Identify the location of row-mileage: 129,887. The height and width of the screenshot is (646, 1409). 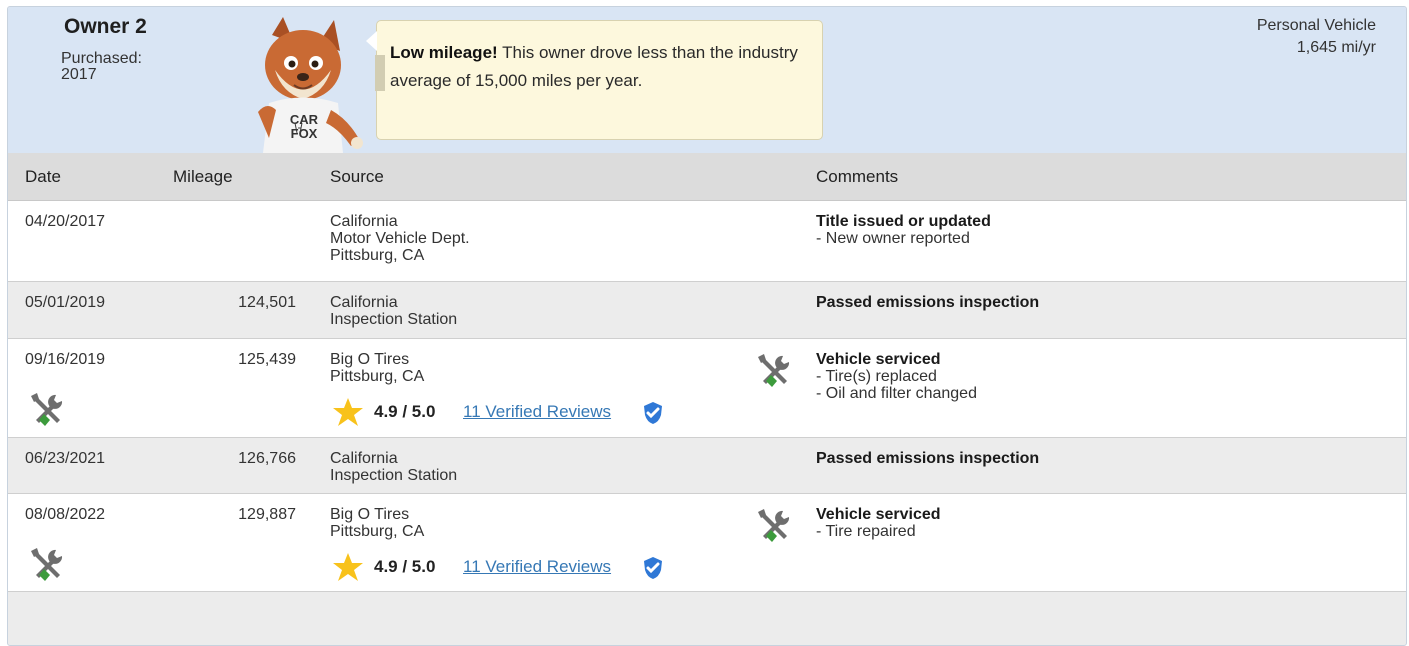
(267, 514).